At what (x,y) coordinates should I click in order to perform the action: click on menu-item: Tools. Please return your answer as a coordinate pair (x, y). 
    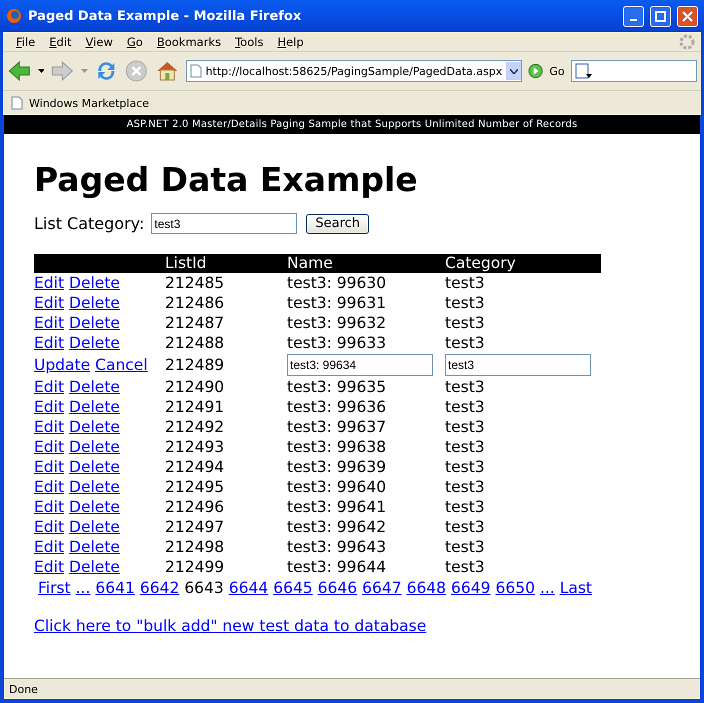
    Looking at the image, I should click on (249, 41).